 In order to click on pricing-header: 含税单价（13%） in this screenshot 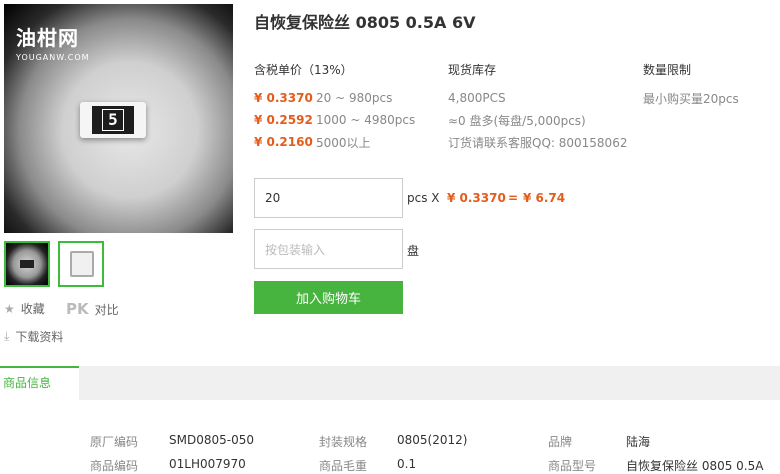, I will do `click(303, 70)`.